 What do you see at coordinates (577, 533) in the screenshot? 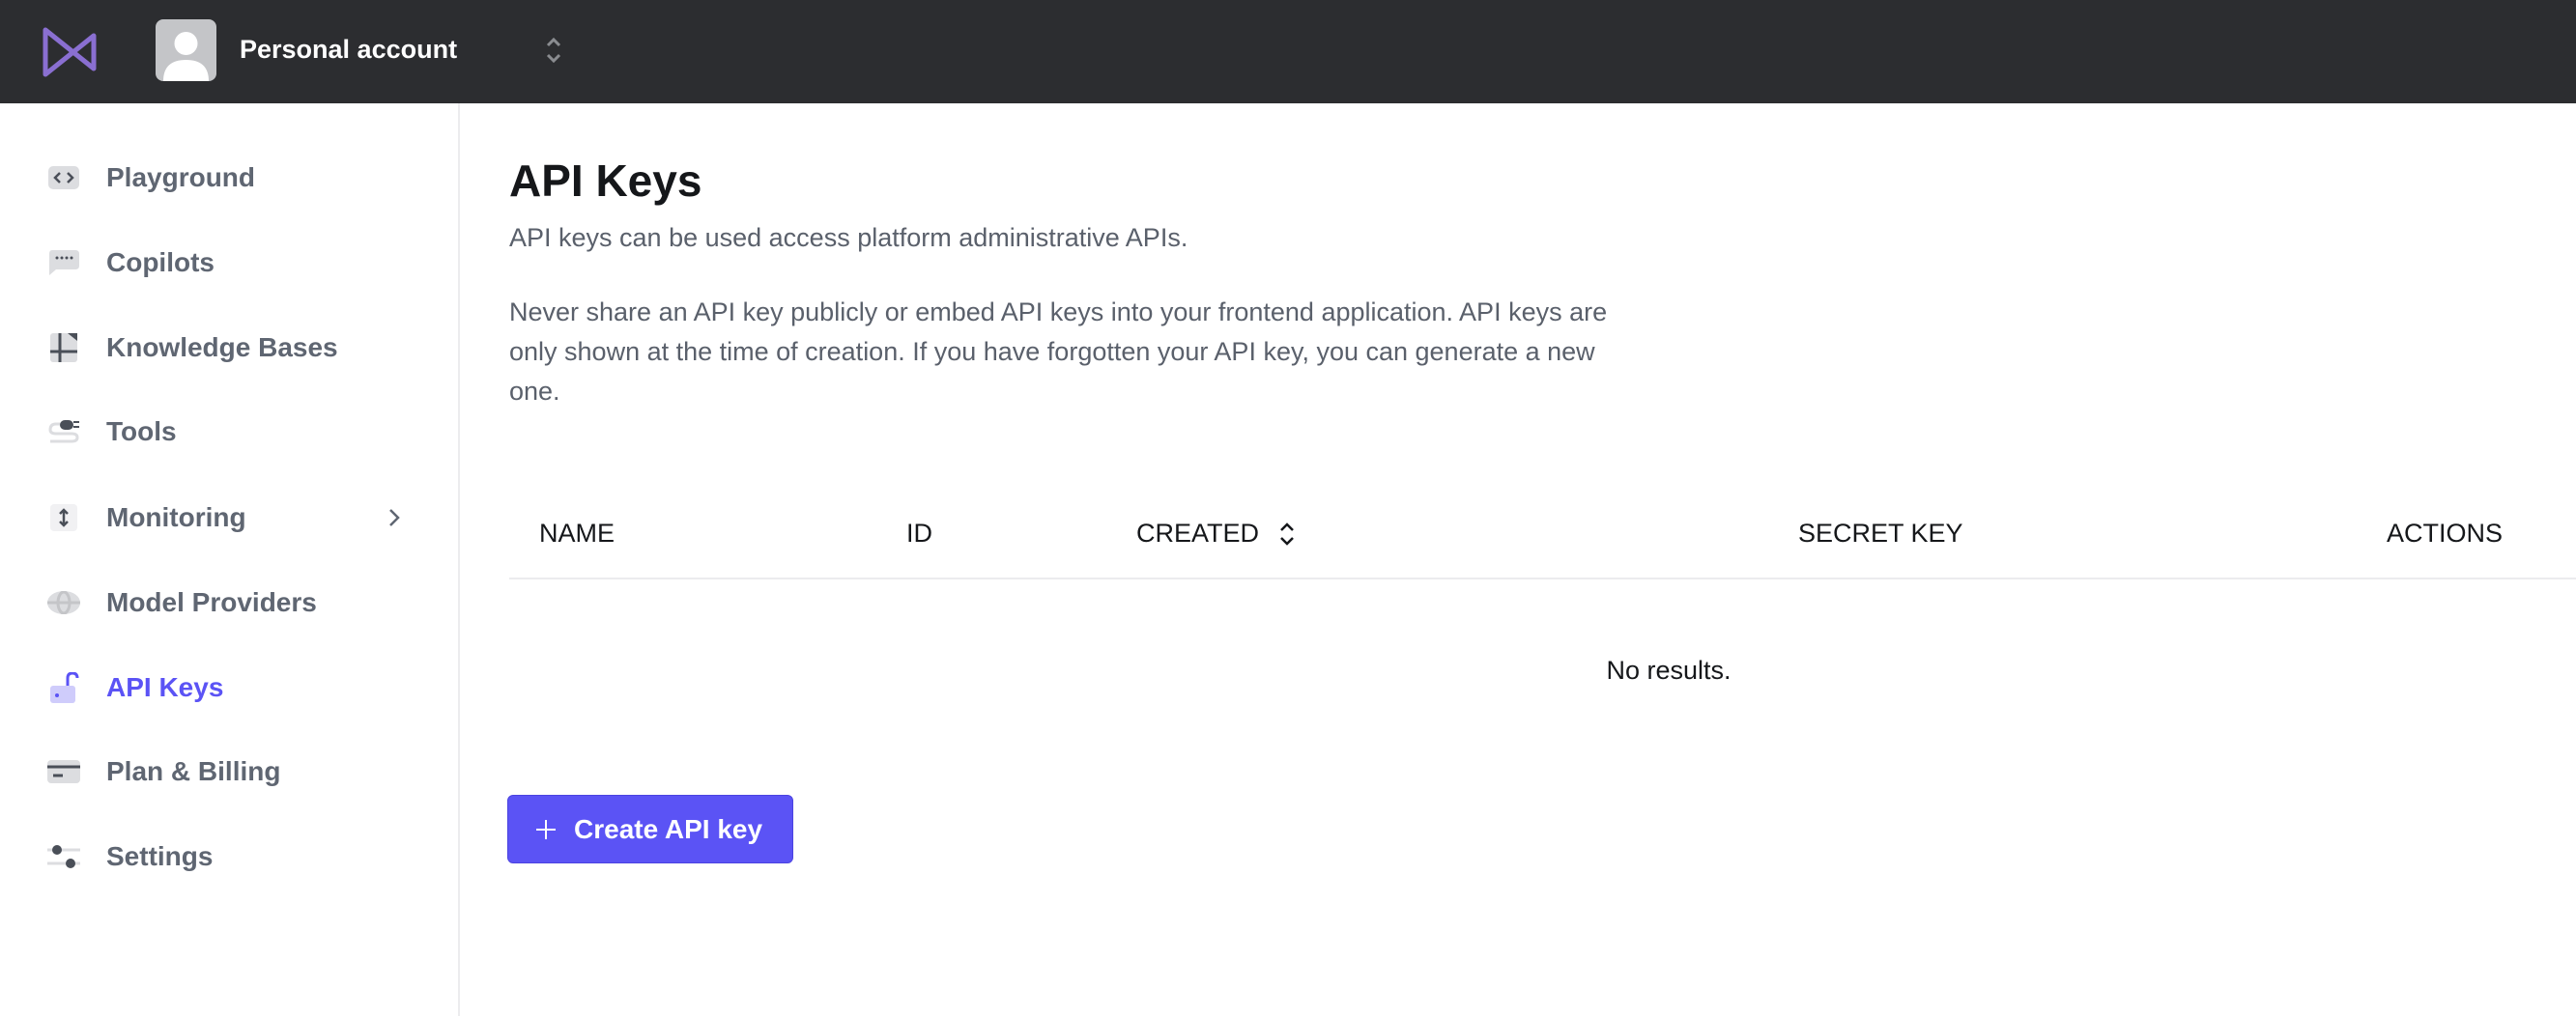
I see `column-header-name: NAME` at bounding box center [577, 533].